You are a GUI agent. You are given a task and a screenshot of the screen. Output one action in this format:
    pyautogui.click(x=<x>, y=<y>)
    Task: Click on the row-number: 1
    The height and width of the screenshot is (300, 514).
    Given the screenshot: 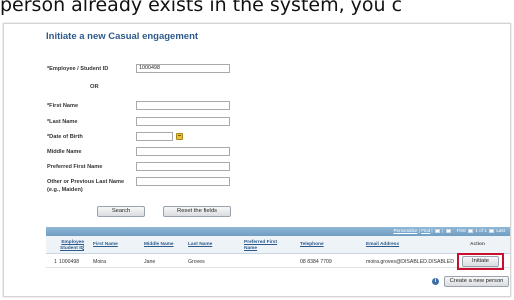 What is the action you would take?
    pyautogui.click(x=55, y=262)
    